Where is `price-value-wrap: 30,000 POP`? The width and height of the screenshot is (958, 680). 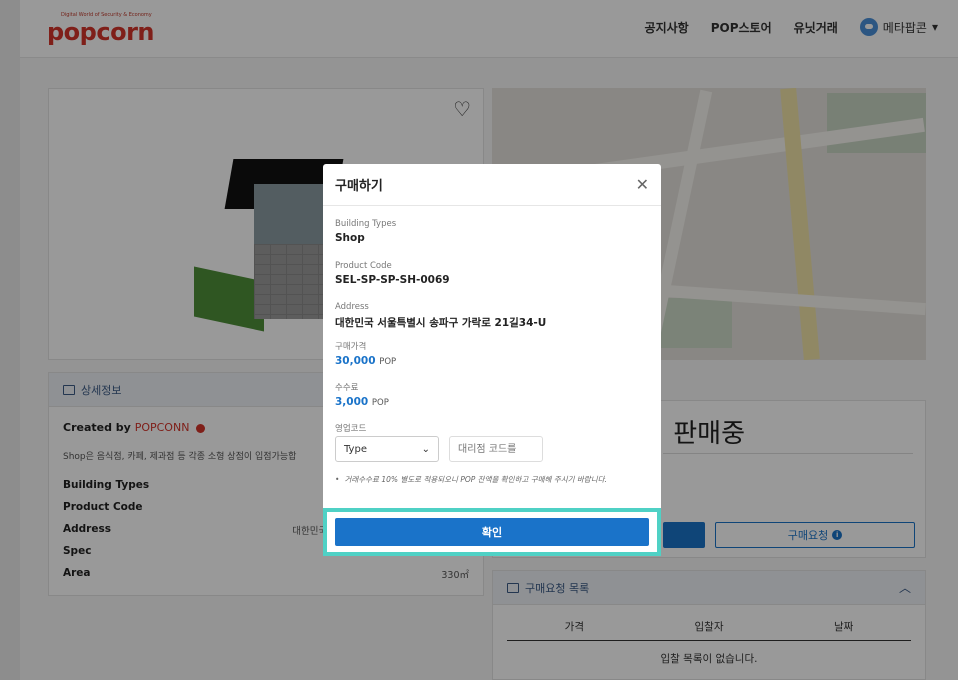 price-value-wrap: 30,000 POP is located at coordinates (365, 361).